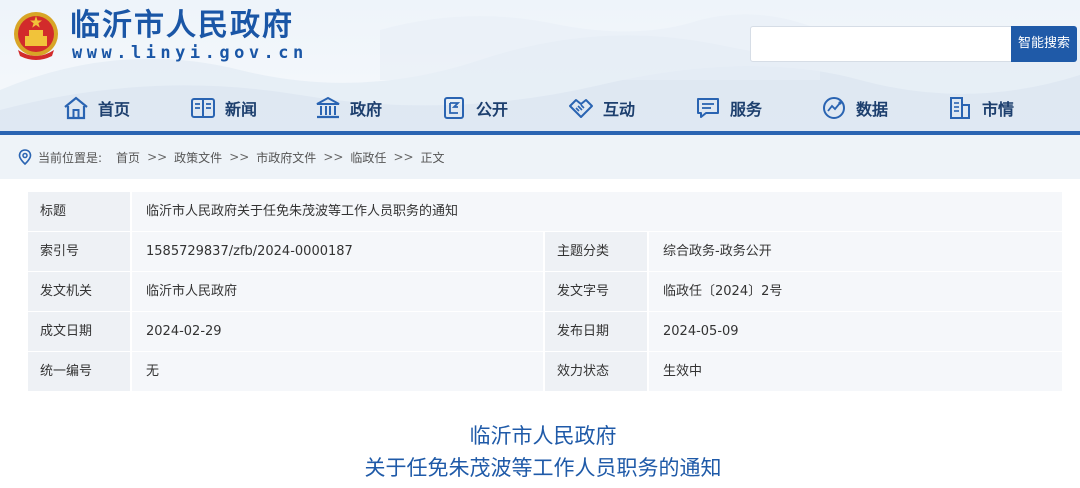  Describe the element at coordinates (855, 331) in the screenshot. I see `publish-date-value: 2024-05-09` at that location.